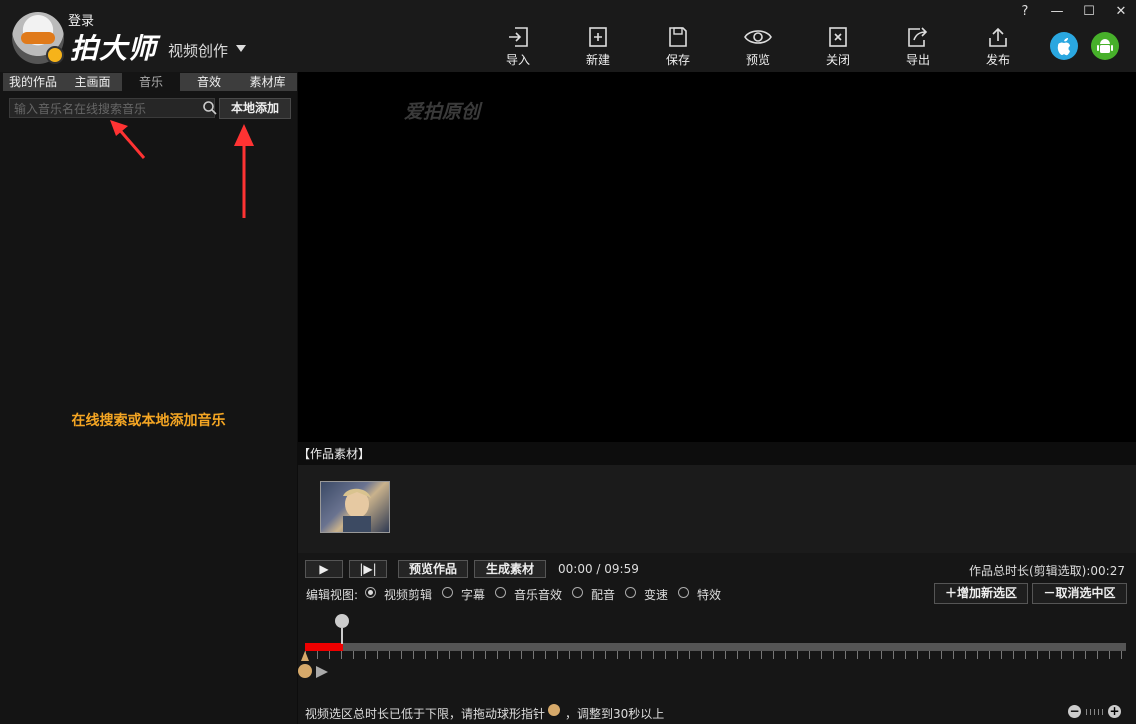 This screenshot has height=724, width=1136. What do you see at coordinates (408, 594) in the screenshot?
I see `radio-label-video-edit: 视频剪辑` at bounding box center [408, 594].